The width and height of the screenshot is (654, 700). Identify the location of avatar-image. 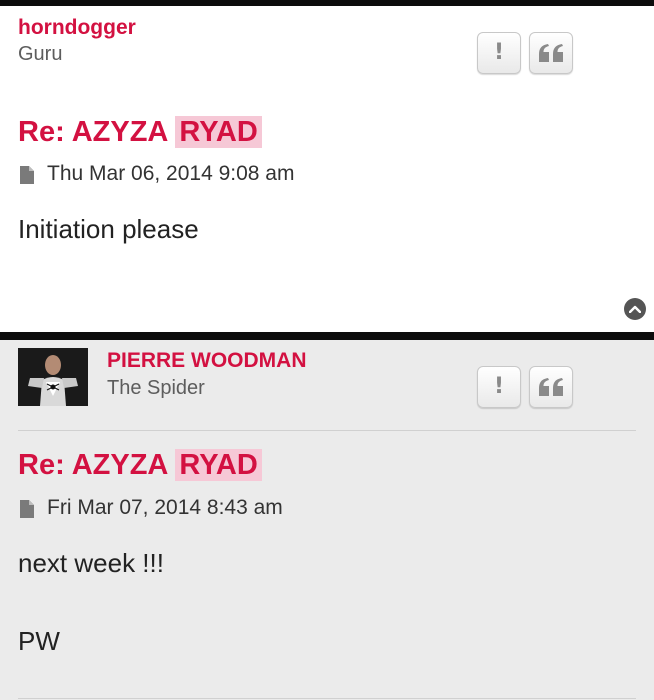
(53, 377).